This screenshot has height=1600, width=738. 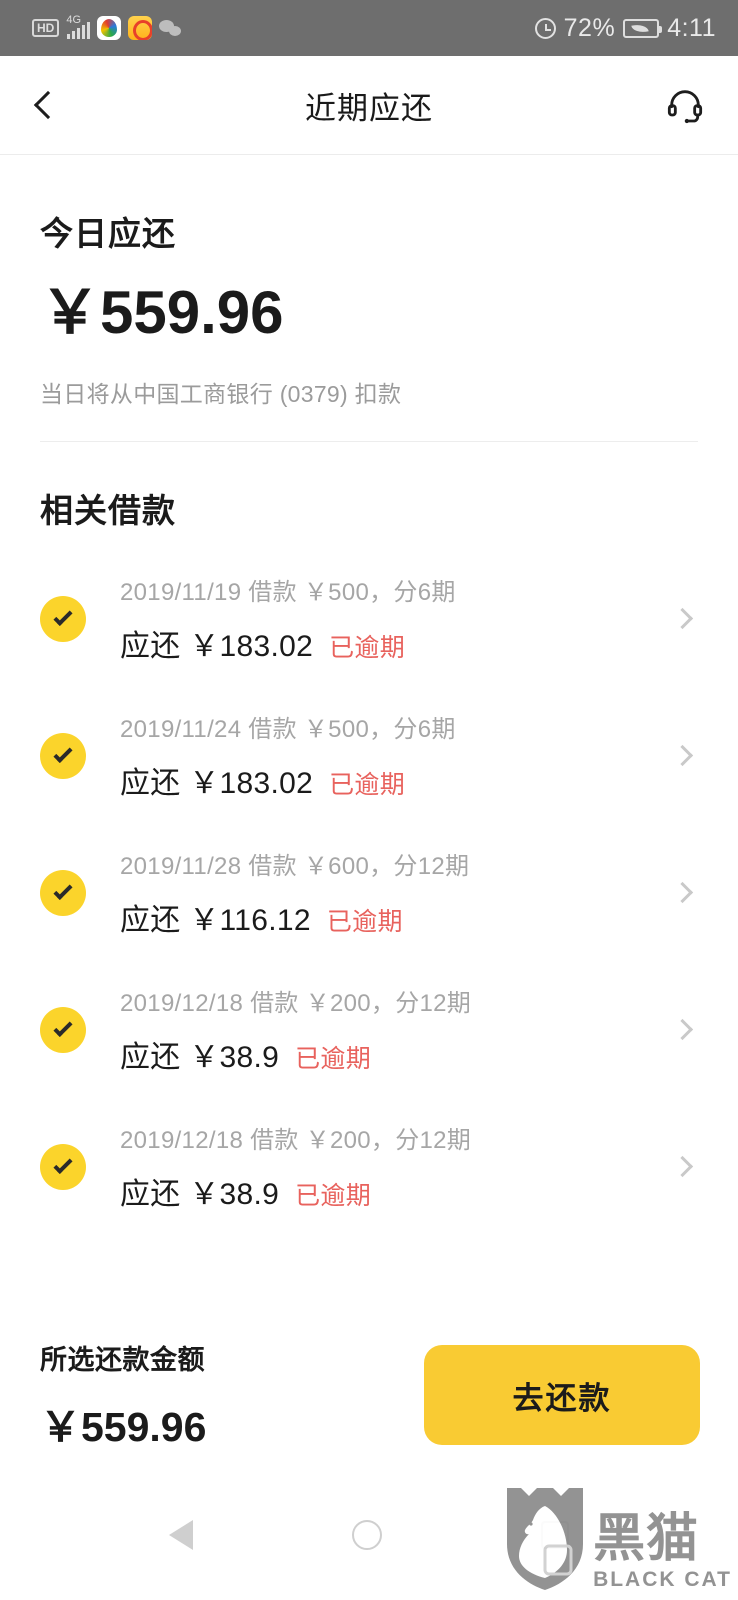 I want to click on selected-amount-block: 所选还款金额 ￥559.96, so click(x=123, y=1395).